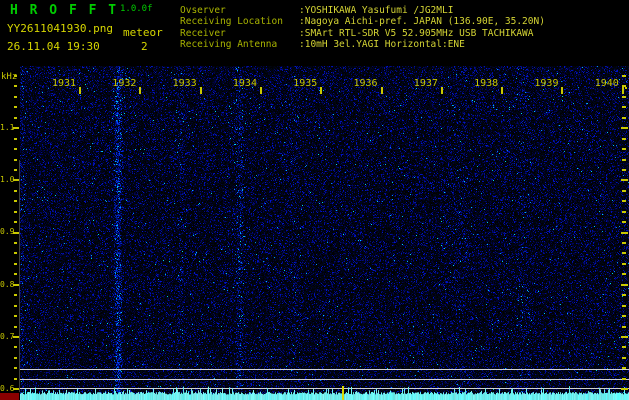 The width and height of the screenshot is (629, 400). Describe the element at coordinates (7, 180) in the screenshot. I see `freq-axis-label: 1.0` at that location.